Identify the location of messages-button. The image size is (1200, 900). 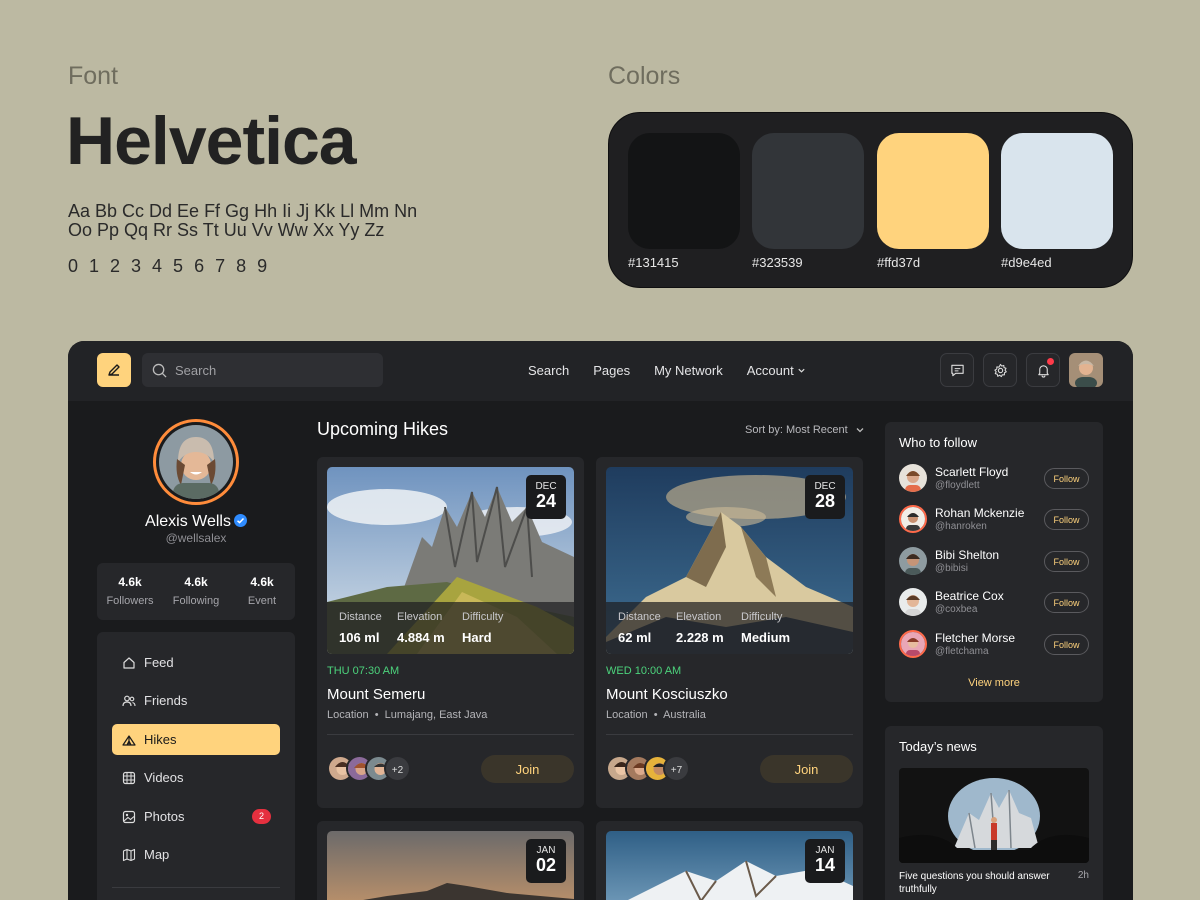
(957, 370).